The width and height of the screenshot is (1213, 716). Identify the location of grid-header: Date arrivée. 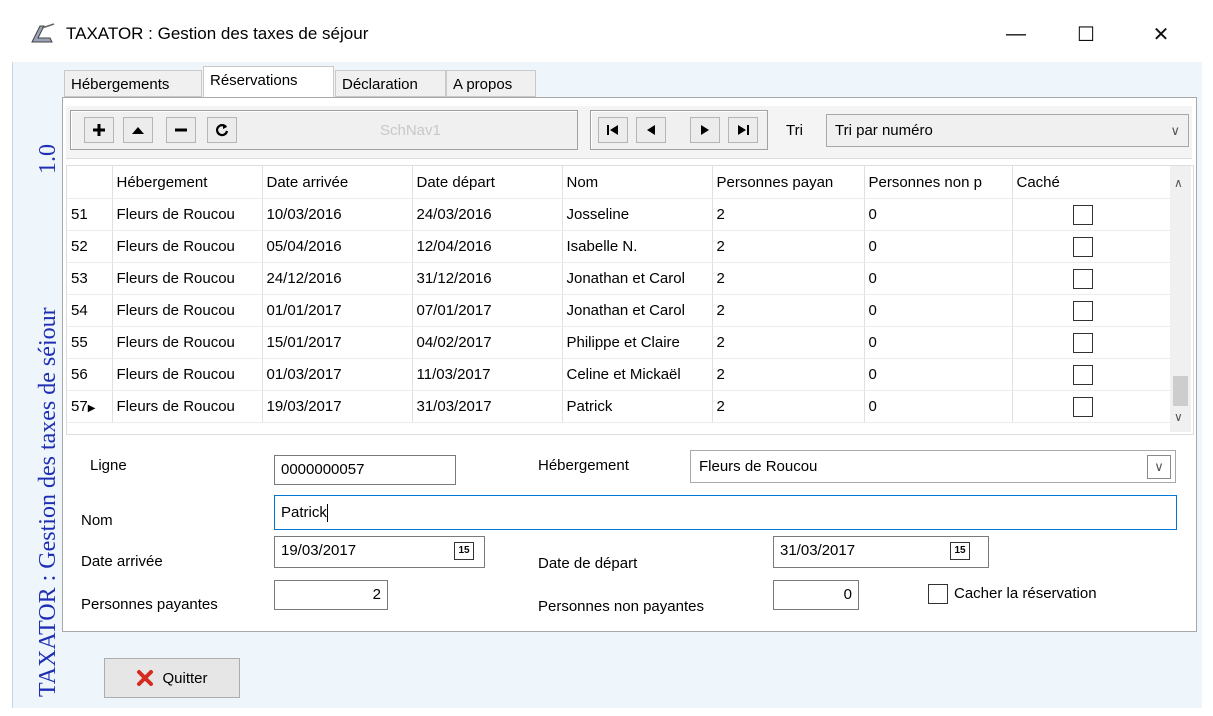
(337, 182).